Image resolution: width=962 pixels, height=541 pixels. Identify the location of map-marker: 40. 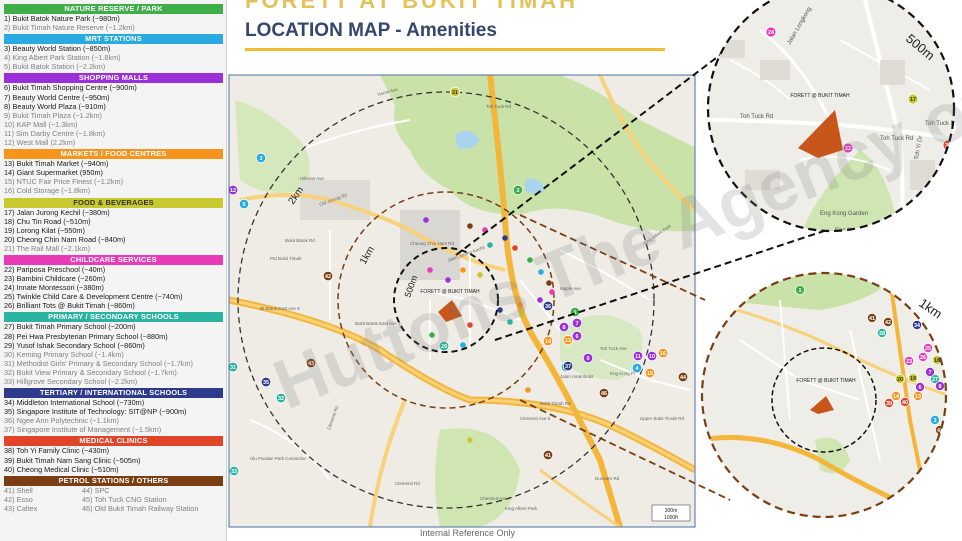
(905, 401).